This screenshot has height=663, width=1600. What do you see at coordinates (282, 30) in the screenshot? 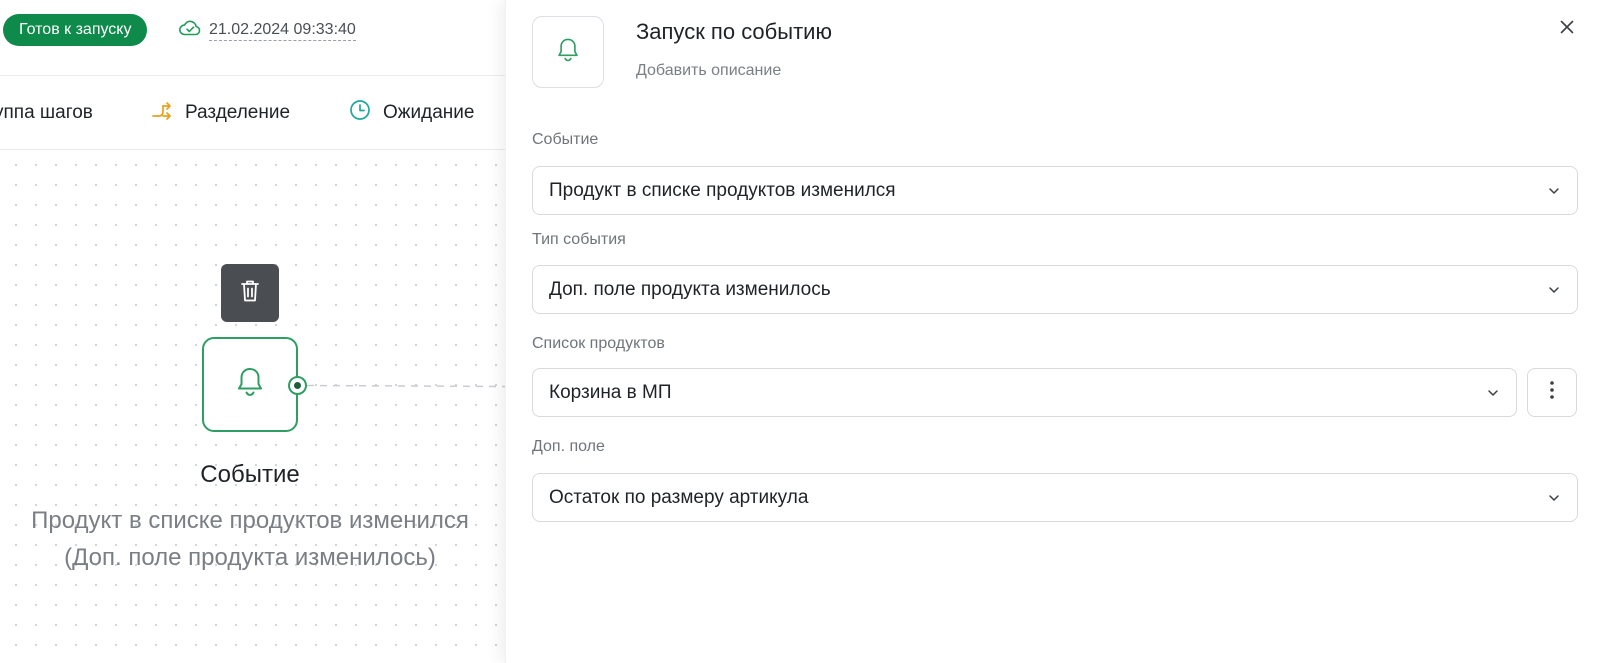
I see `saved-timestamp: 21.02.2024 09:33:40` at bounding box center [282, 30].